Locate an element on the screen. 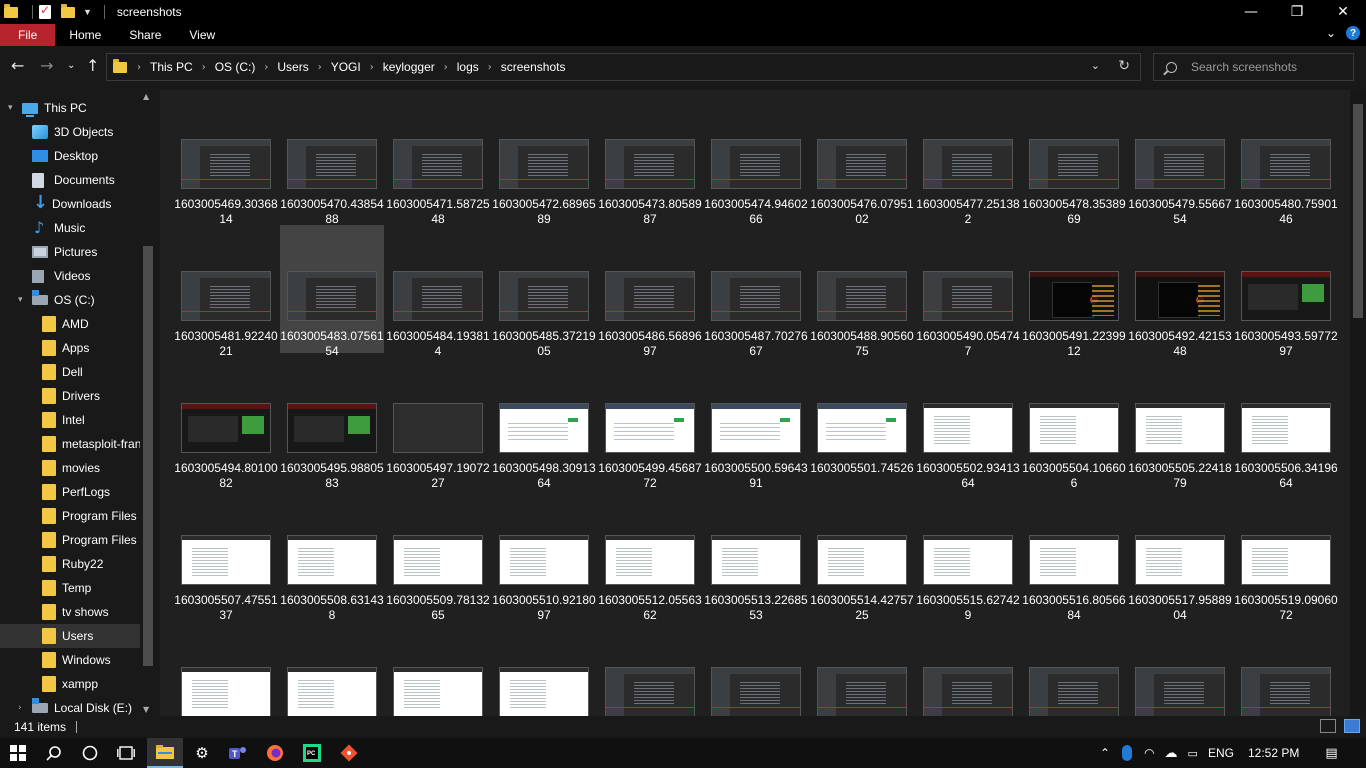 This screenshot has width=1366, height=768. breadcrumb-users: Users is located at coordinates (292, 67).